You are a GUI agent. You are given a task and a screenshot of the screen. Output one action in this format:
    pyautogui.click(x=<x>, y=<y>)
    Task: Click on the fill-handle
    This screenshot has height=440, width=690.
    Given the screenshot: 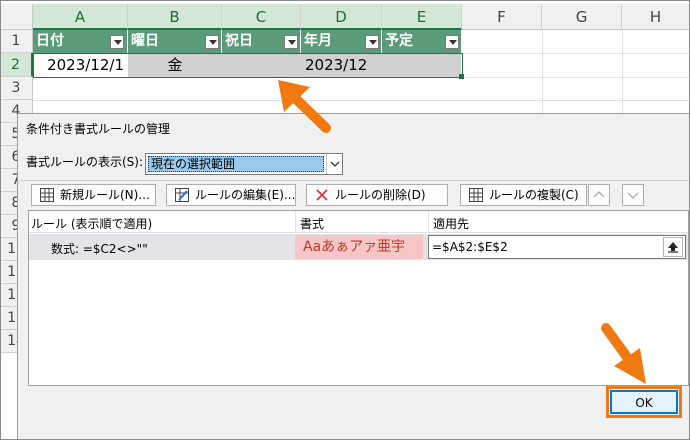 What is the action you would take?
    pyautogui.click(x=461, y=76)
    